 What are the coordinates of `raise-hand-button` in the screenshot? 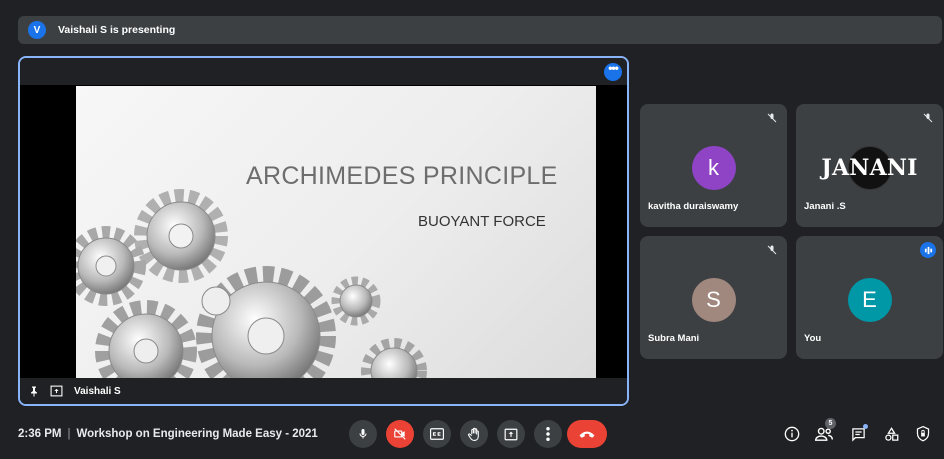 It's located at (474, 434).